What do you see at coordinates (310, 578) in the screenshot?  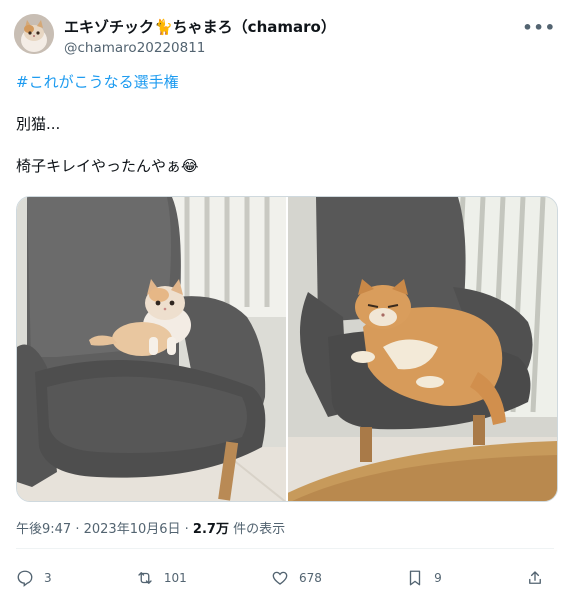 I see `like-count: 678` at bounding box center [310, 578].